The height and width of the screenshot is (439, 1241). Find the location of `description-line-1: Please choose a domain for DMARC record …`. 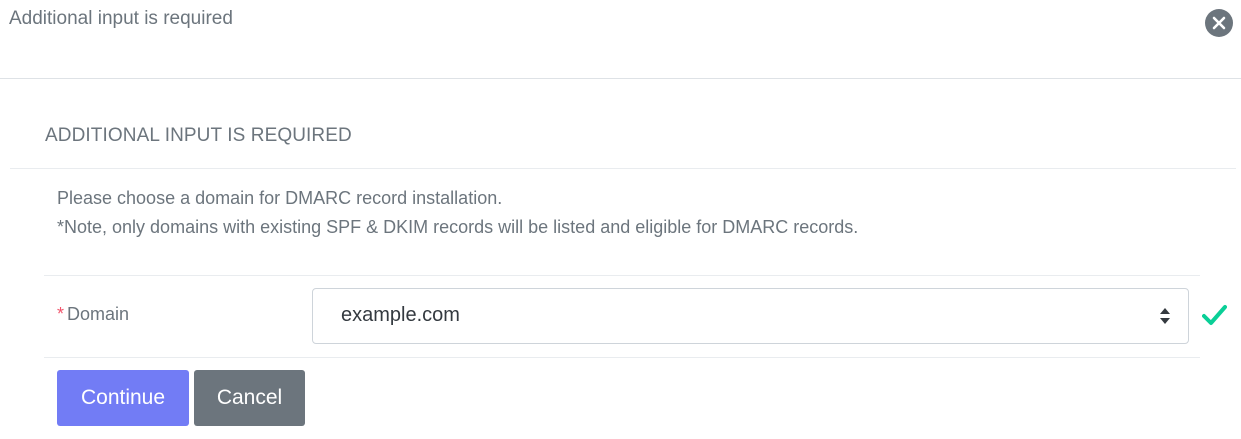

description-line-1: Please choose a domain for DMARC record … is located at coordinates (280, 198).